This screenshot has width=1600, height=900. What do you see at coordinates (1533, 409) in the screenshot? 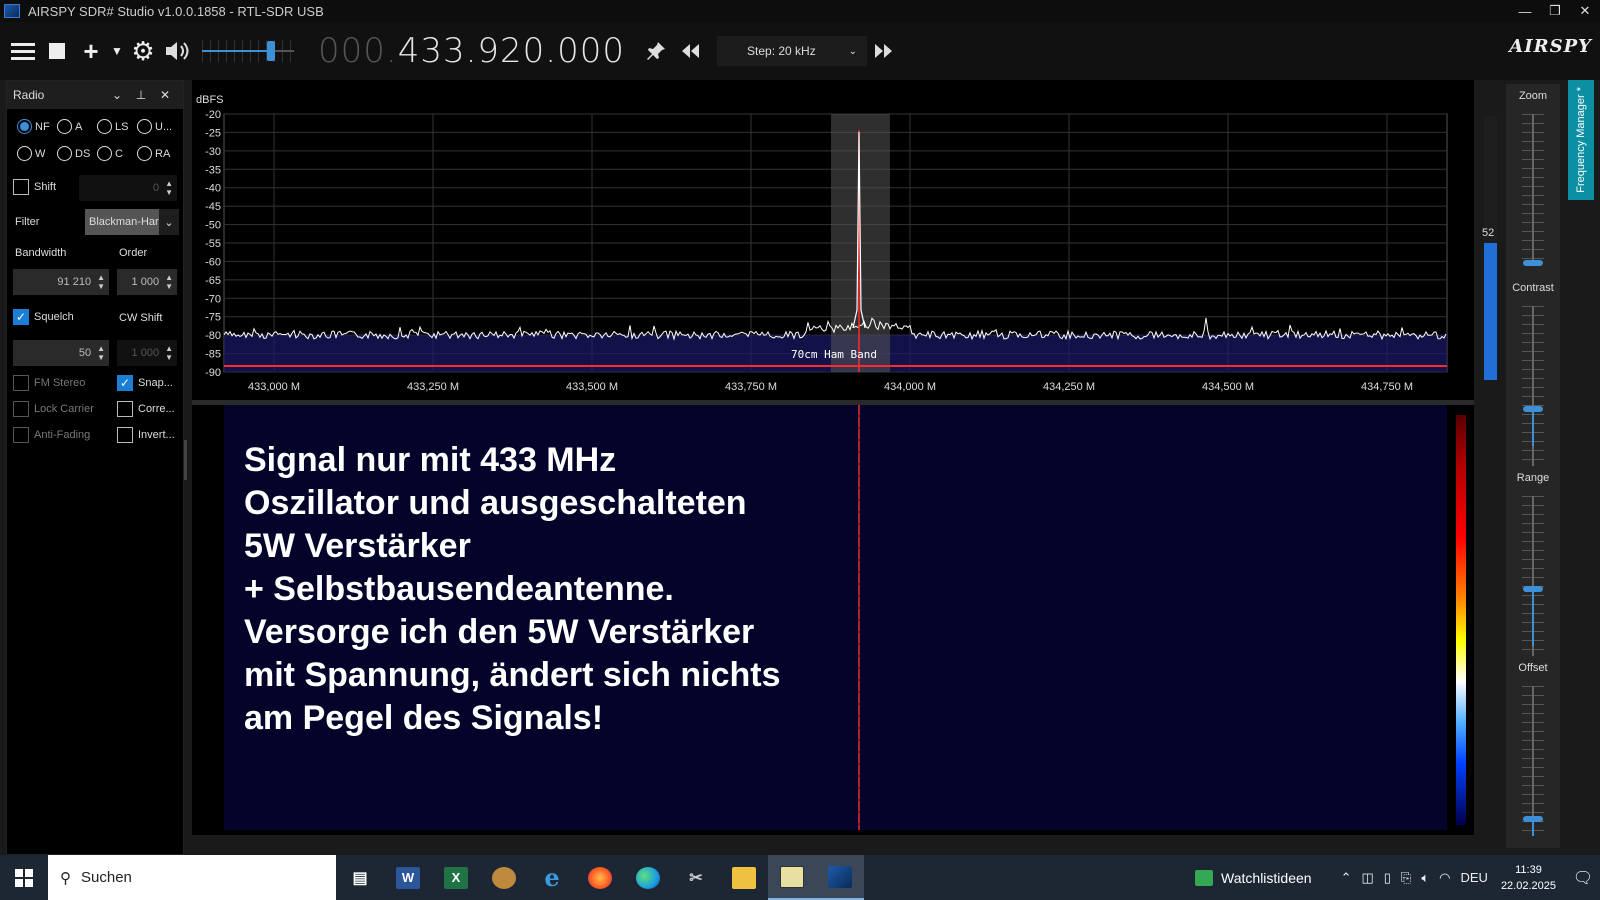
I see `contrast-slider-thumb` at bounding box center [1533, 409].